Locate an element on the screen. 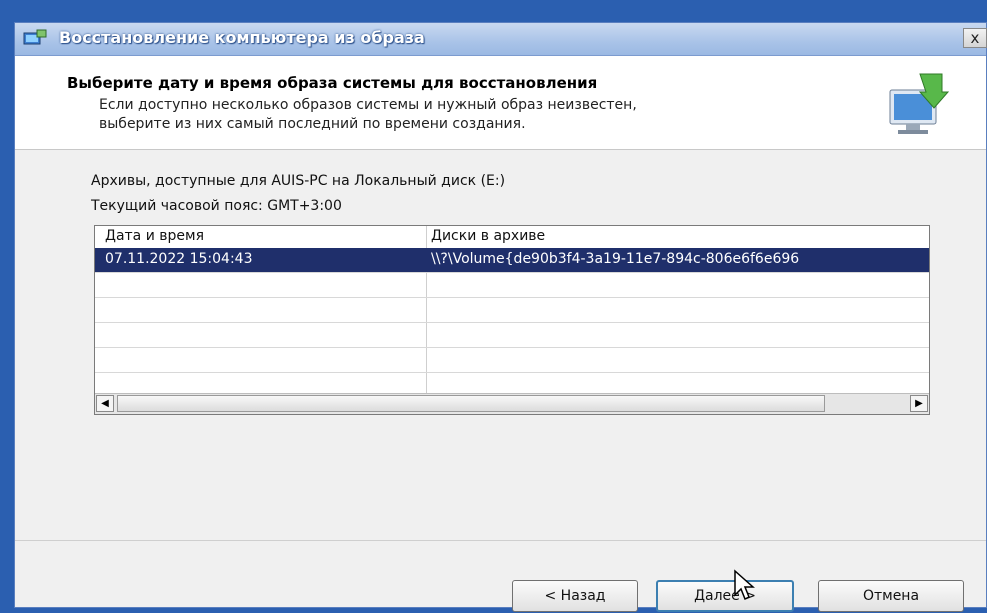  footer-divider is located at coordinates (500, 540).